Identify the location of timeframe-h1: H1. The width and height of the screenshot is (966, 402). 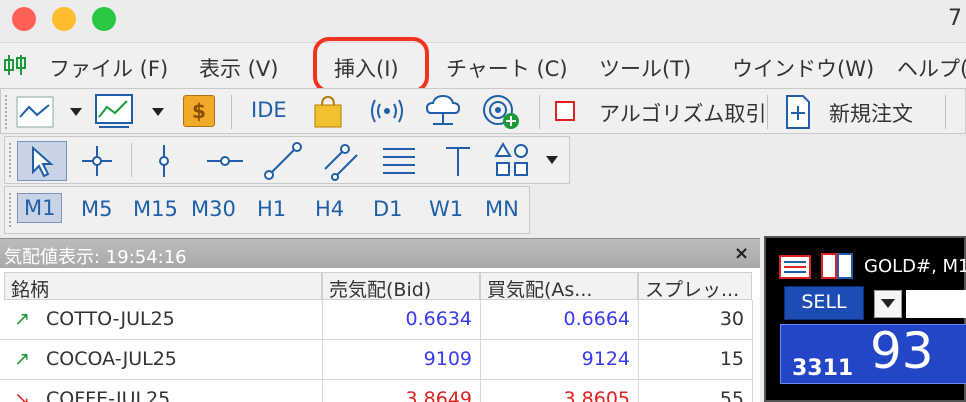
(271, 209).